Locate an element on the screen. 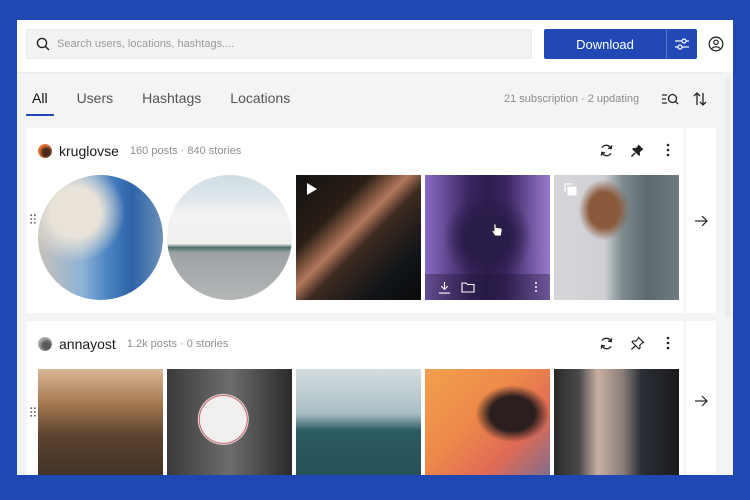  sliders-icon is located at coordinates (682, 44).